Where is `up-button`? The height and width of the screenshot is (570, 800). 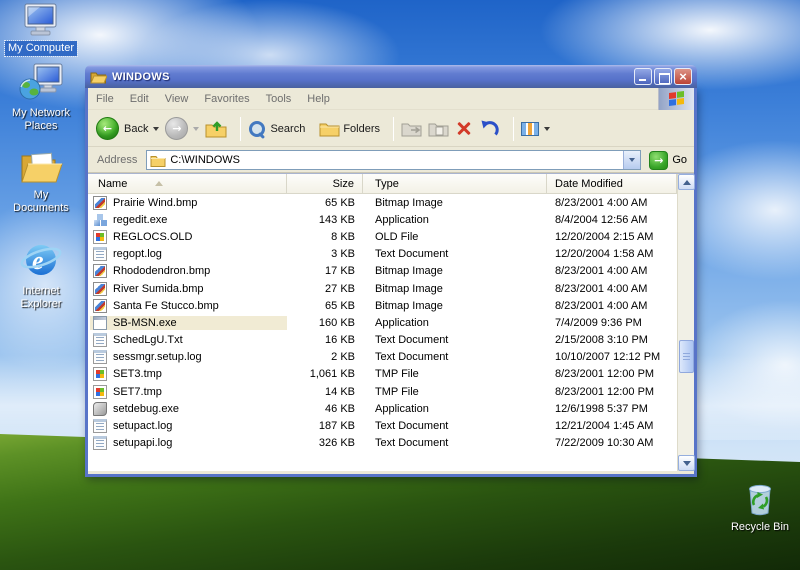 up-button is located at coordinates (216, 128).